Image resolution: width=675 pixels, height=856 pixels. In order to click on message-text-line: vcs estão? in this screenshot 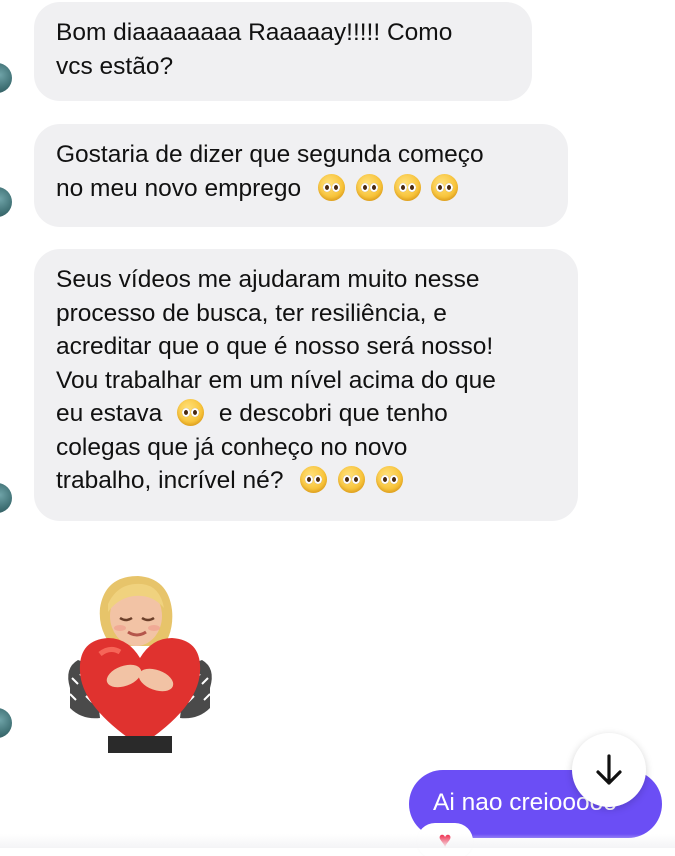, I will do `click(115, 66)`.